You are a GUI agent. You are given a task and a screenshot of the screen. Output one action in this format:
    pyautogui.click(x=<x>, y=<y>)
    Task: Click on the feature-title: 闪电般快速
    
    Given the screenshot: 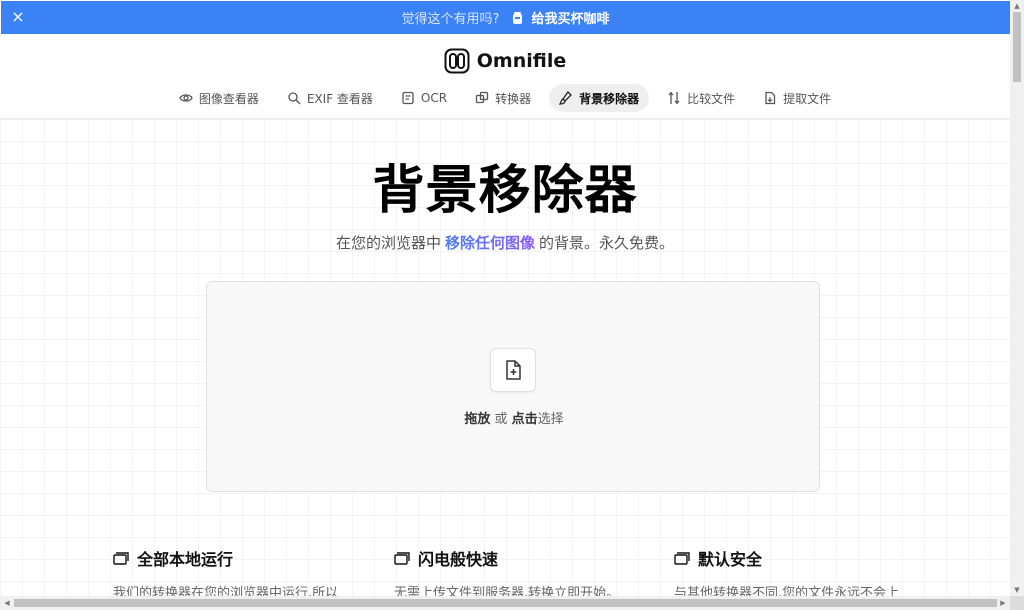 What is the action you would take?
    pyautogui.click(x=458, y=559)
    